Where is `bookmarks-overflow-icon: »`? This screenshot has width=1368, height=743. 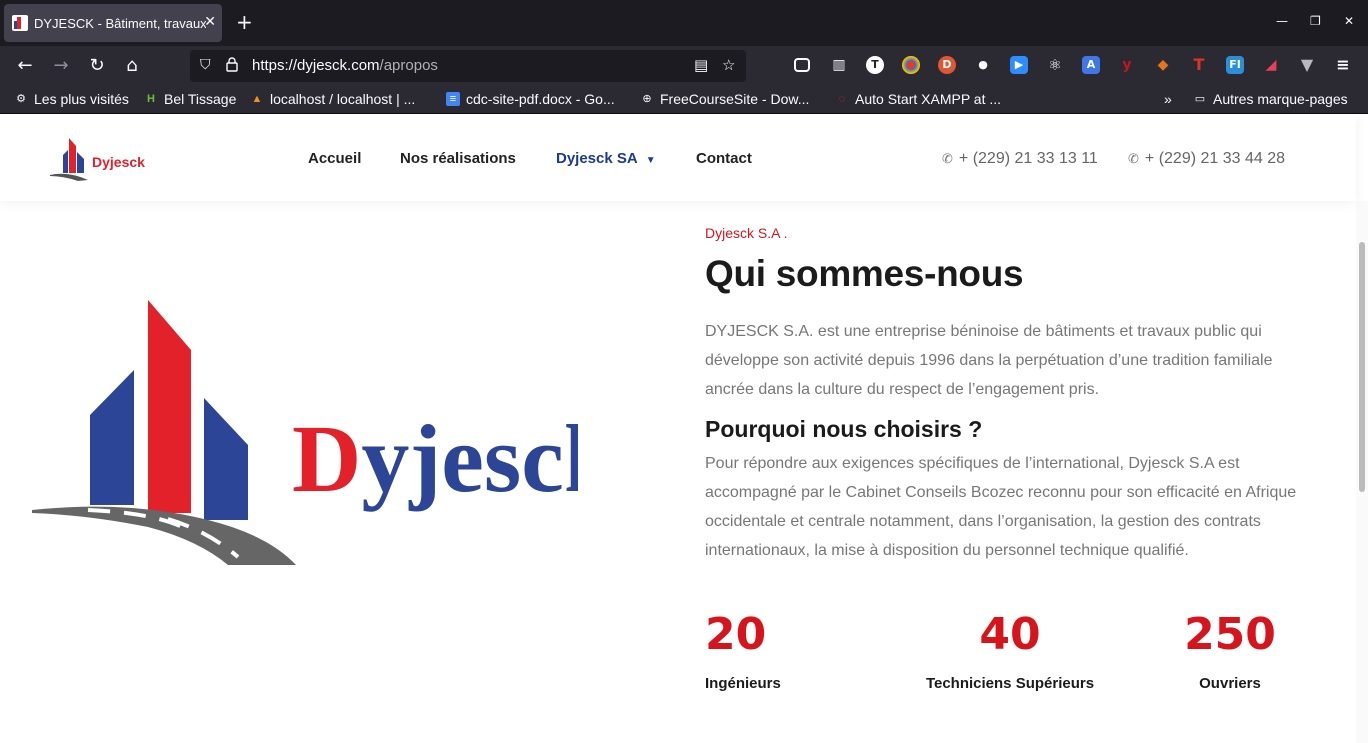
bookmarks-overflow-icon: » is located at coordinates (1168, 99).